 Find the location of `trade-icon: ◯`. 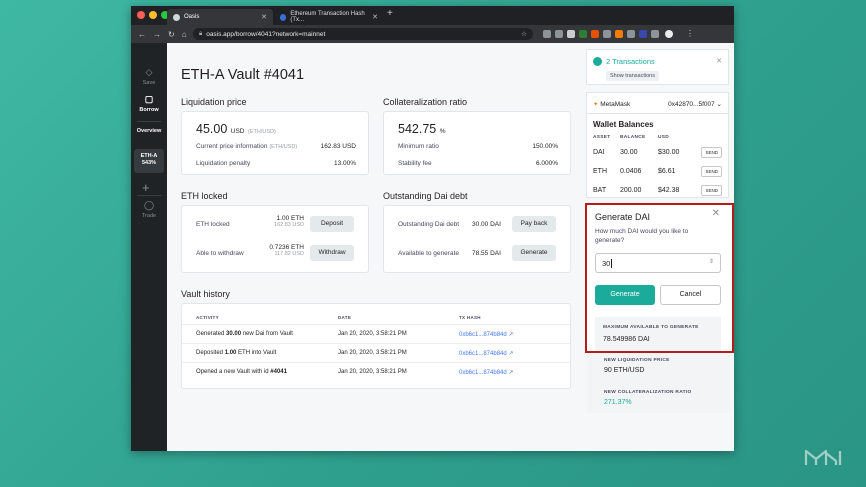

trade-icon: ◯ is located at coordinates (149, 205).